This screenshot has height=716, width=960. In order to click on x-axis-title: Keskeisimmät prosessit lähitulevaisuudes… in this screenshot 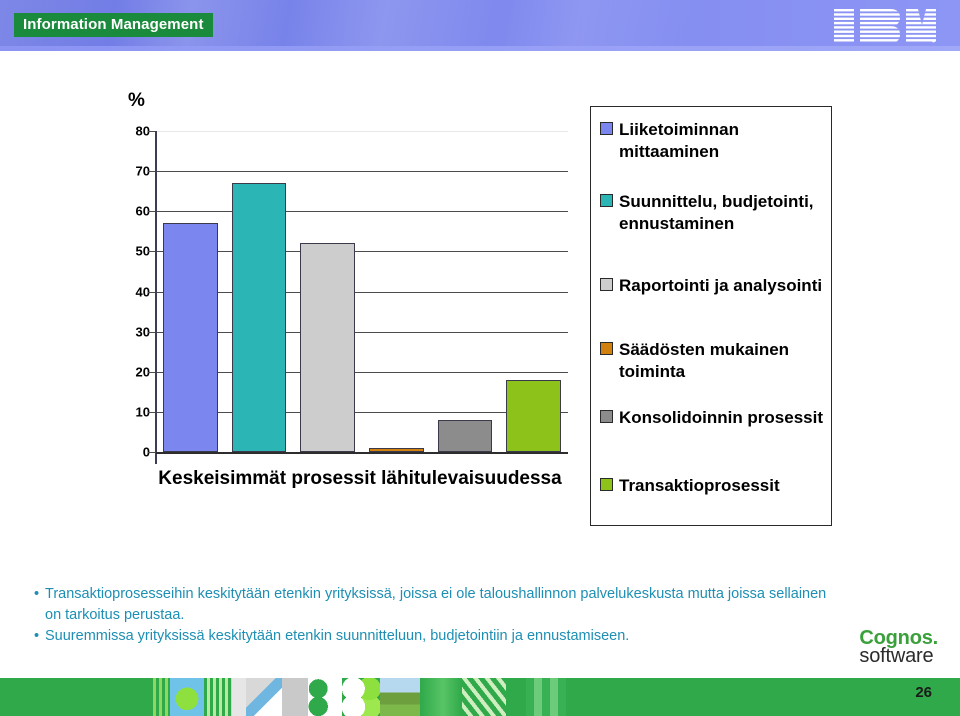, I will do `click(360, 478)`.